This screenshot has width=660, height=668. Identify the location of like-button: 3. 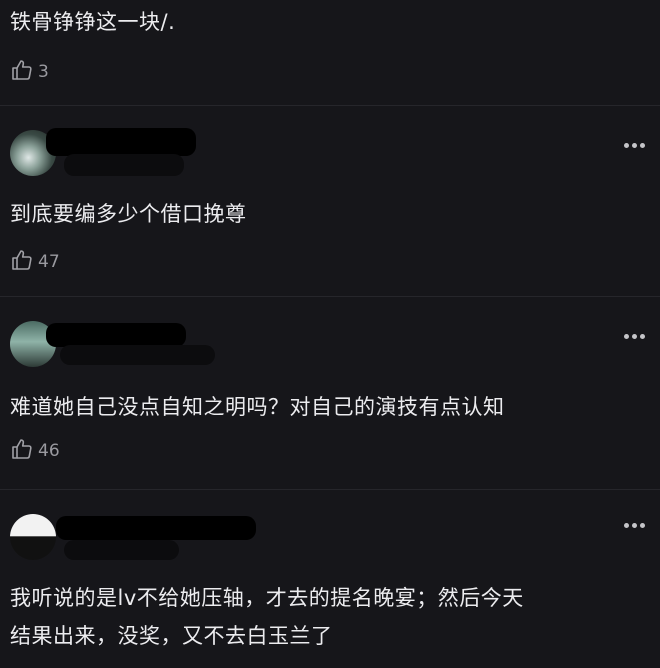
(29, 72).